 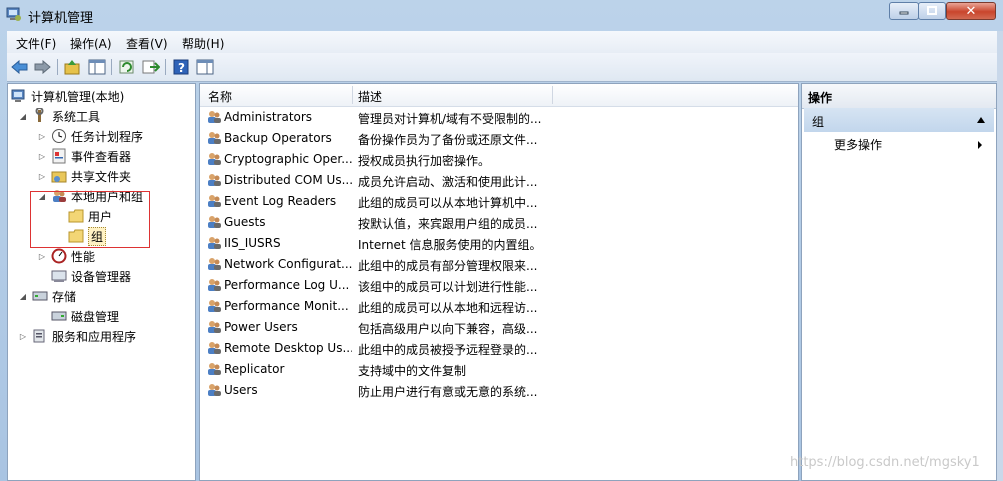 I want to click on actions-title: 操作, so click(x=820, y=98).